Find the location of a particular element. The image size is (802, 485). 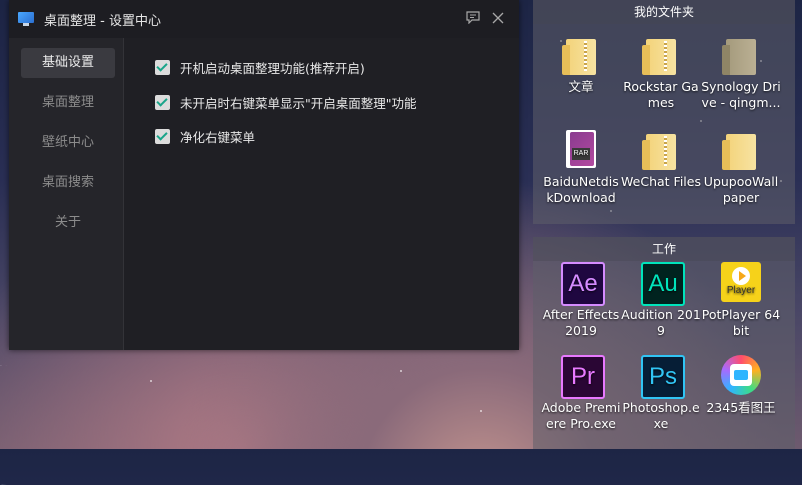

desktop-item-potplayer: Player PotPlayer 64 bit is located at coordinates (741, 300).